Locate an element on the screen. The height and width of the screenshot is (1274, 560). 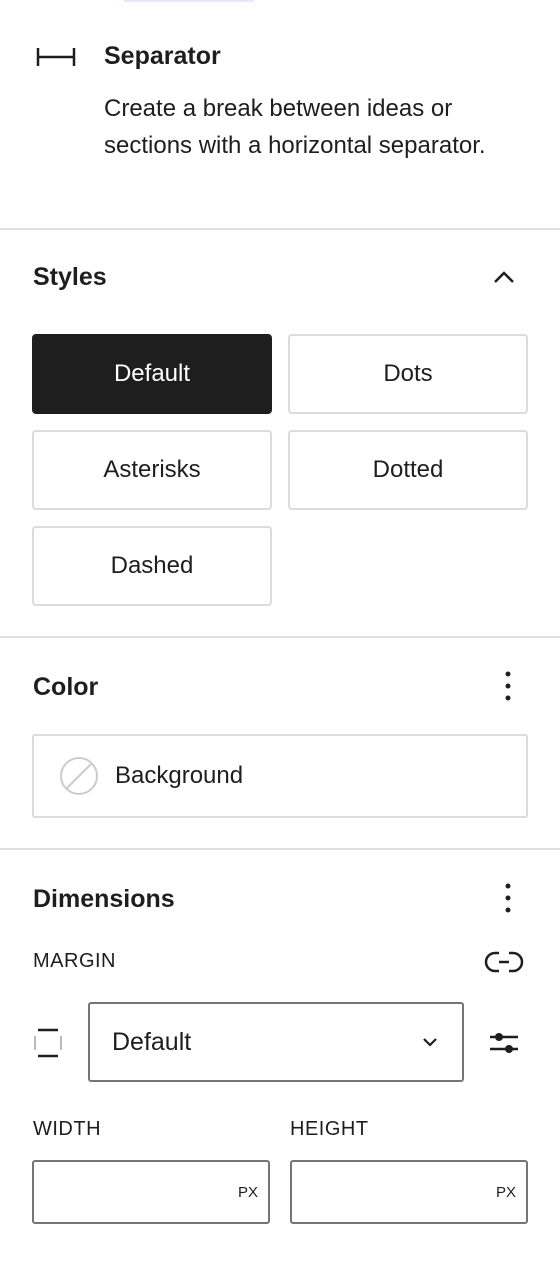
block-title: Separator is located at coordinates (162, 56).